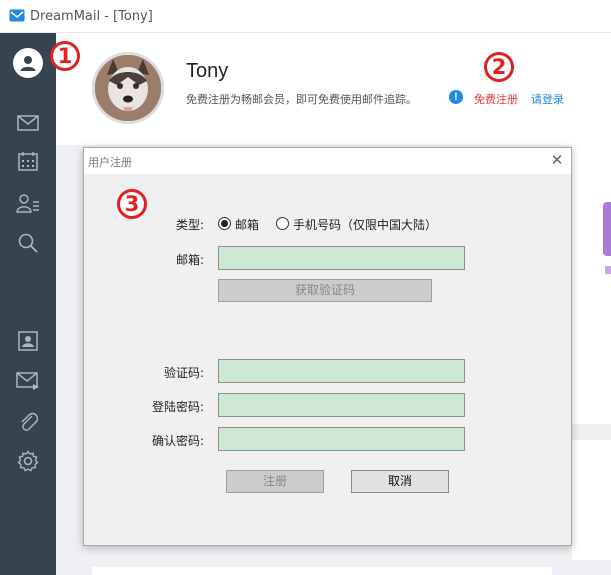 The height and width of the screenshot is (575, 611). Describe the element at coordinates (547, 99) in the screenshot. I see `login-link: 请登录` at that location.